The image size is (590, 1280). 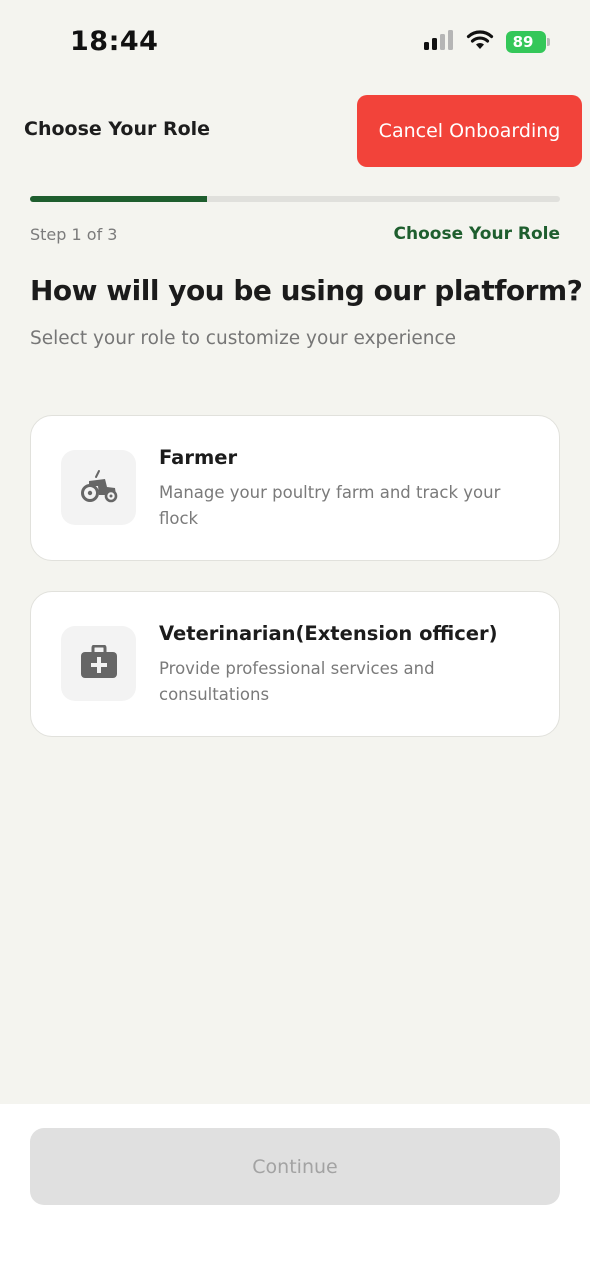 What do you see at coordinates (469, 131) in the screenshot?
I see `cancel-onboarding-button: Cancel Onboarding` at bounding box center [469, 131].